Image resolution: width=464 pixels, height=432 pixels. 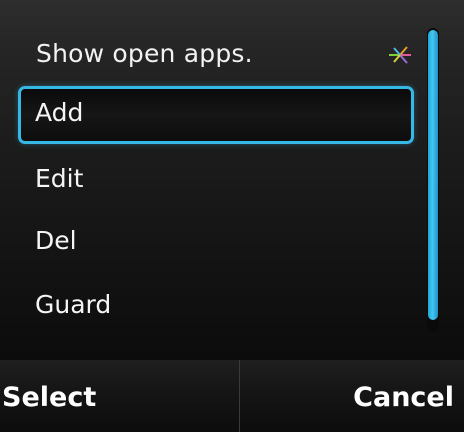 I want to click on menu-title: Show open apps., so click(x=144, y=54).